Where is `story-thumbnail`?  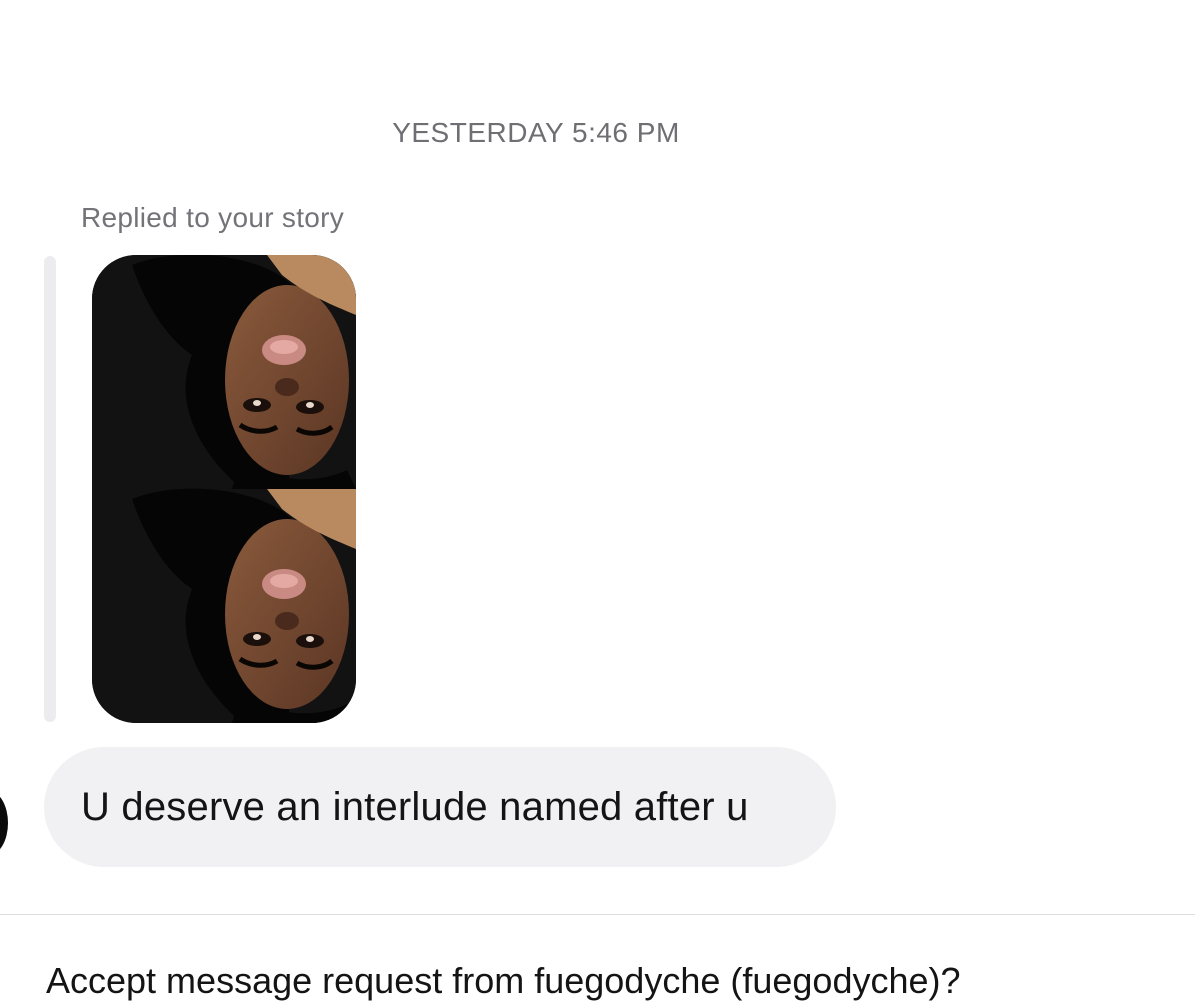 story-thumbnail is located at coordinates (224, 489).